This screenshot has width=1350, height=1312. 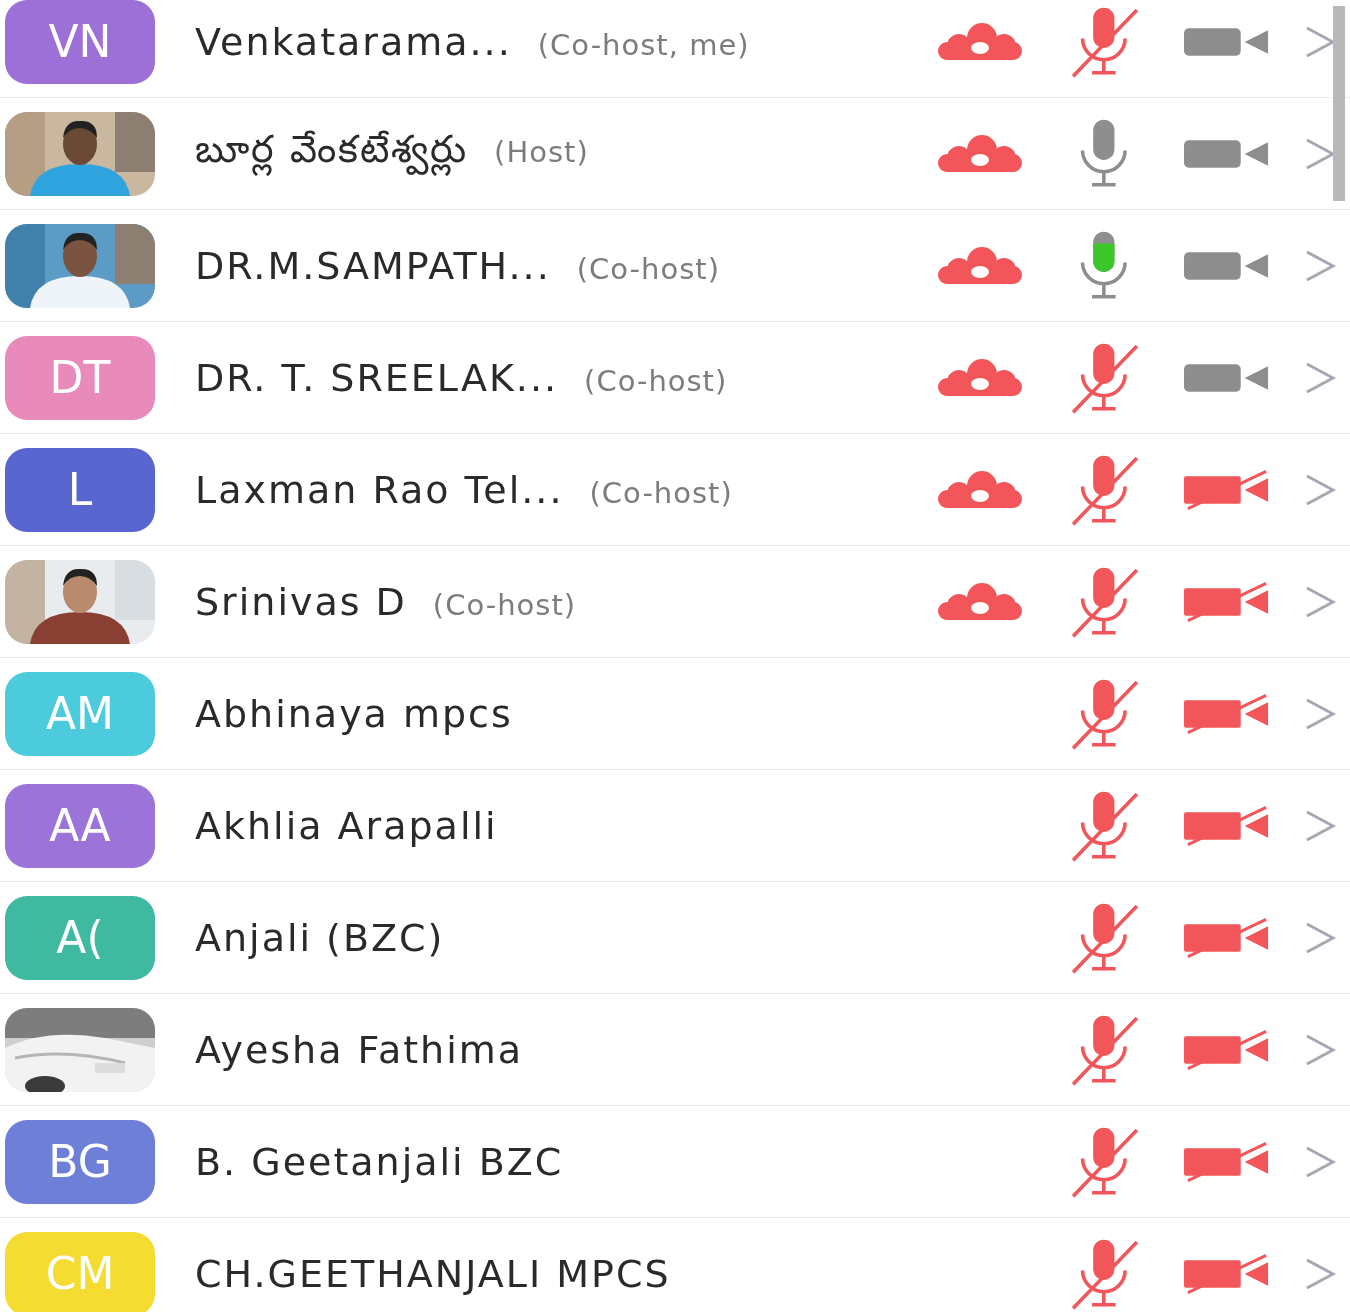 I want to click on participant-row: CM CH.GEETHANJALI MPCS, so click(x=675, y=1265).